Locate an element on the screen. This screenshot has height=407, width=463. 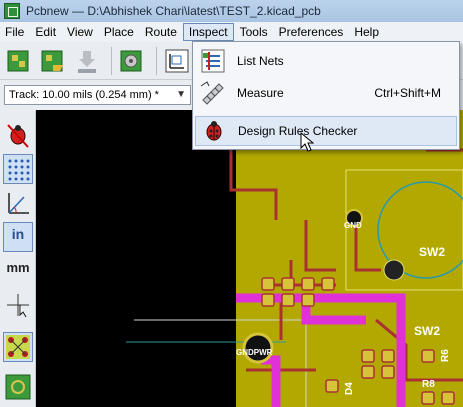
label-gndpwr: GNDPWR is located at coordinates (254, 352).